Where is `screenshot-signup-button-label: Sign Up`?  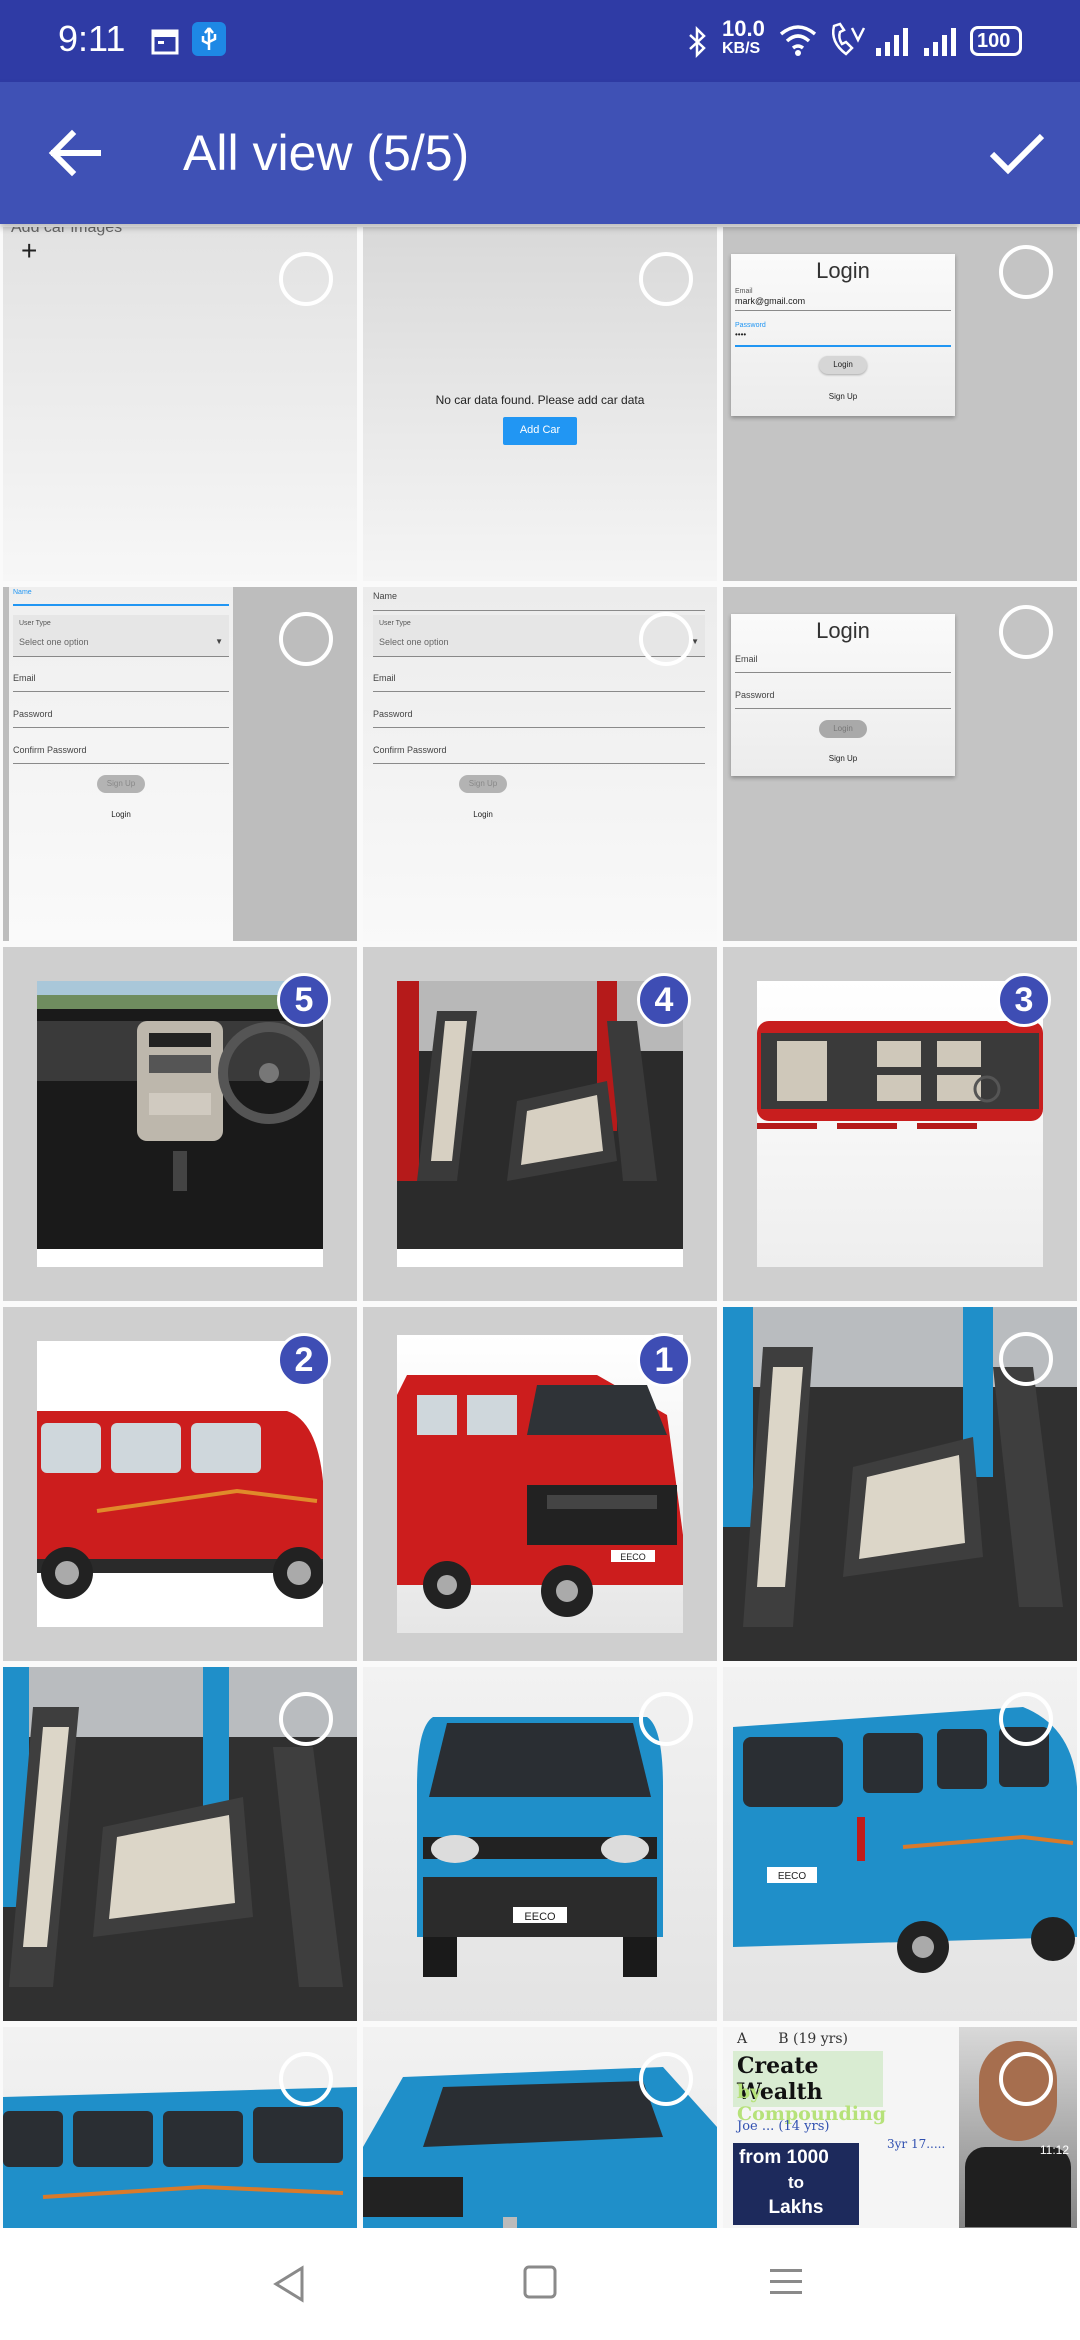
screenshot-signup-button-label: Sign Up is located at coordinates (121, 783).